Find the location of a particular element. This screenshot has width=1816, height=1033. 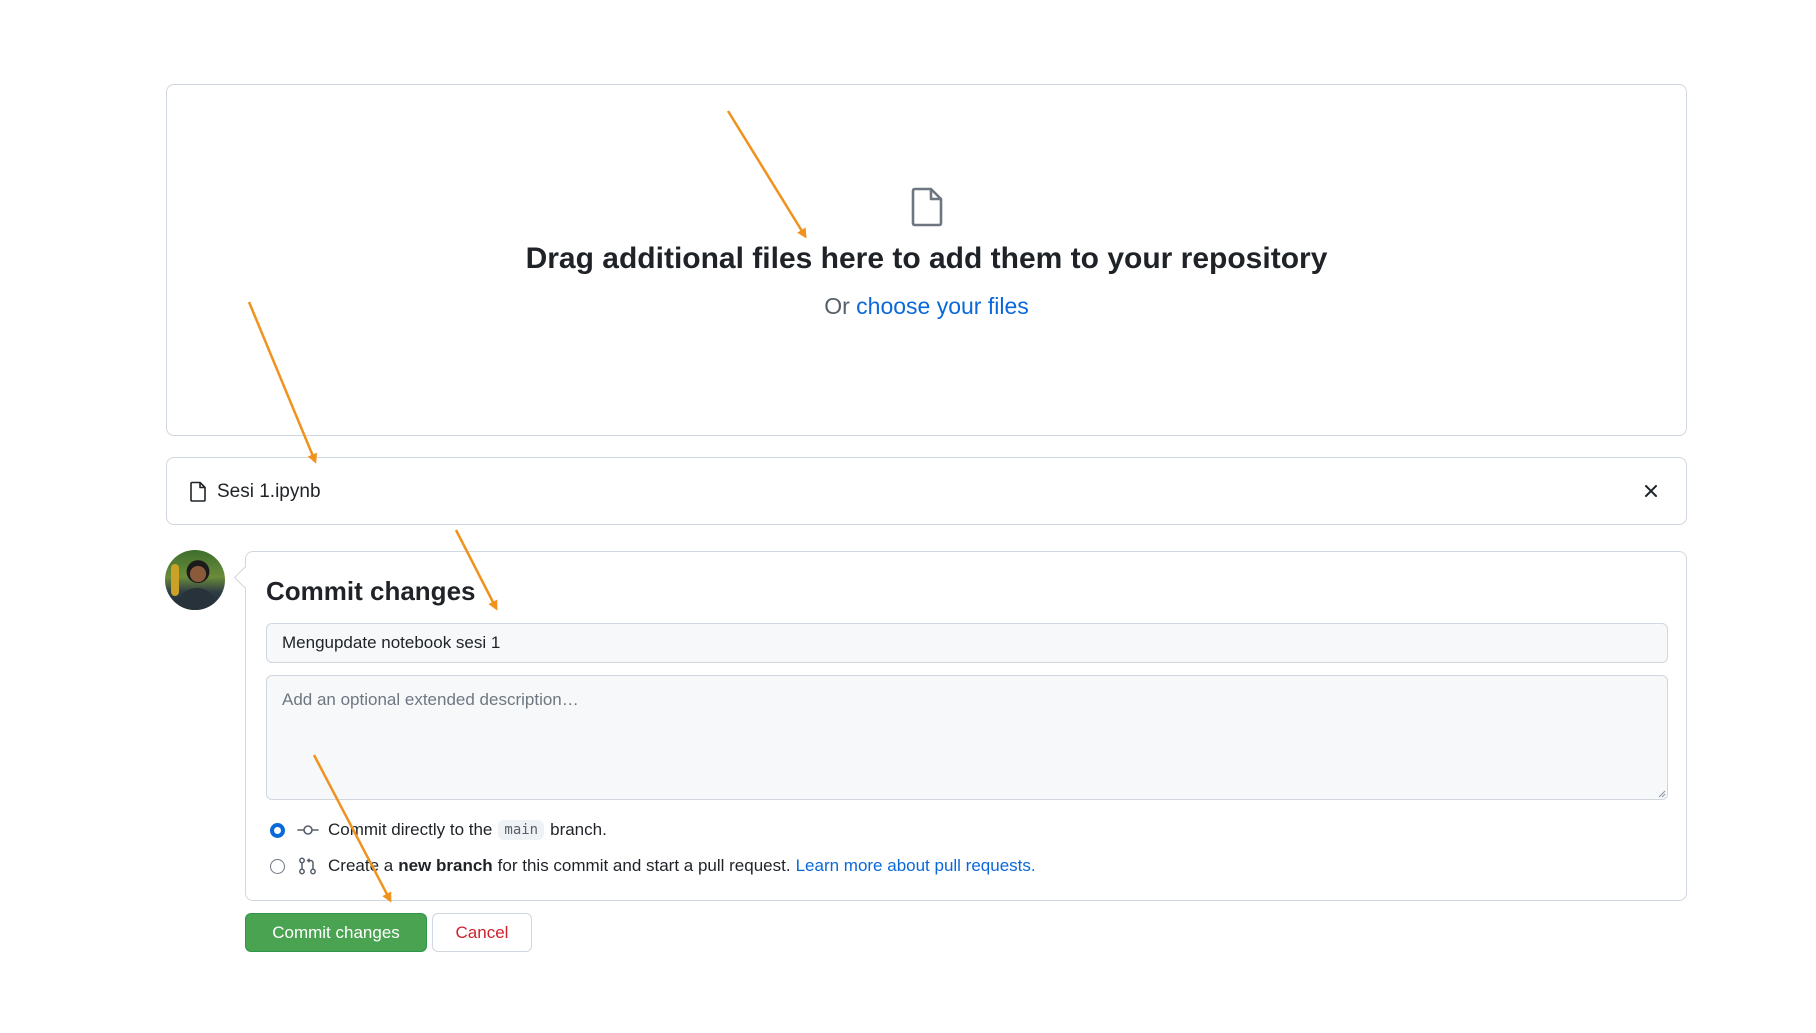

avatar is located at coordinates (195, 580).